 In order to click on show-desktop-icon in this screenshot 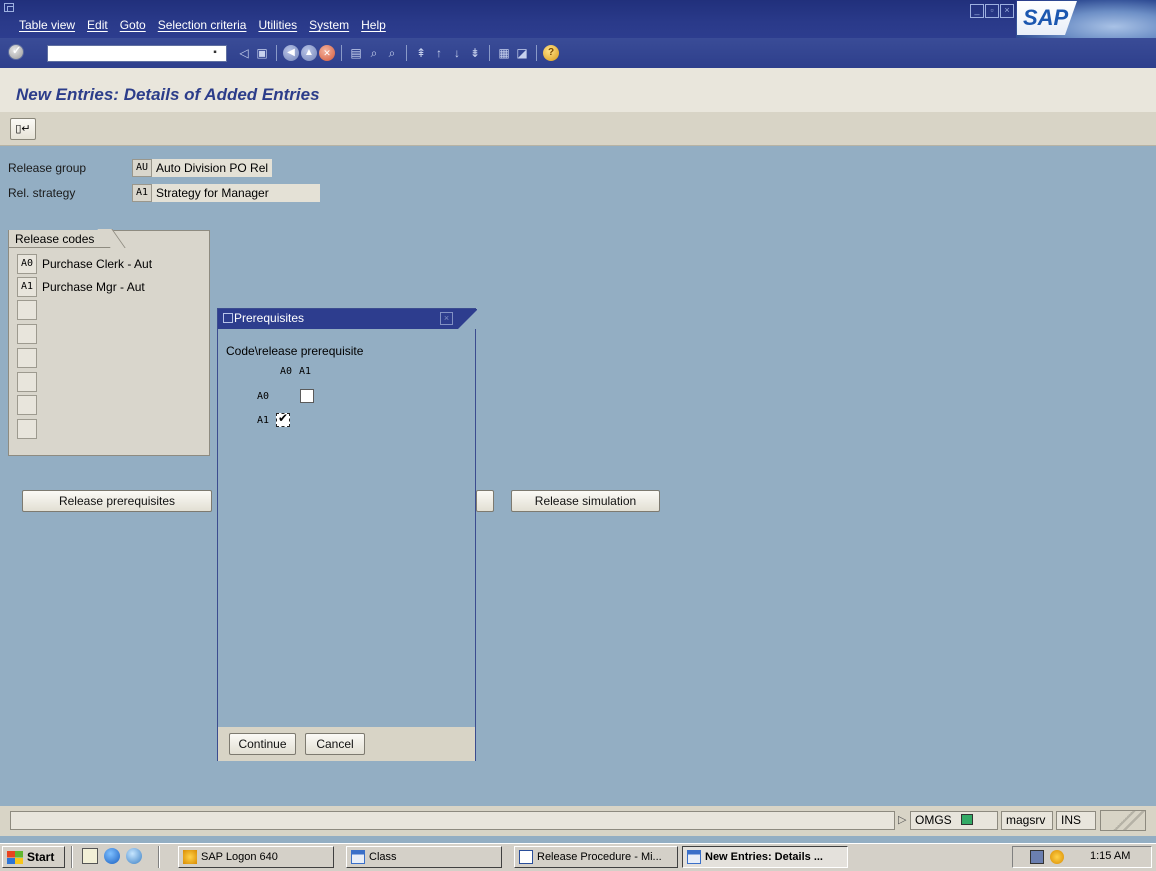, I will do `click(90, 856)`.